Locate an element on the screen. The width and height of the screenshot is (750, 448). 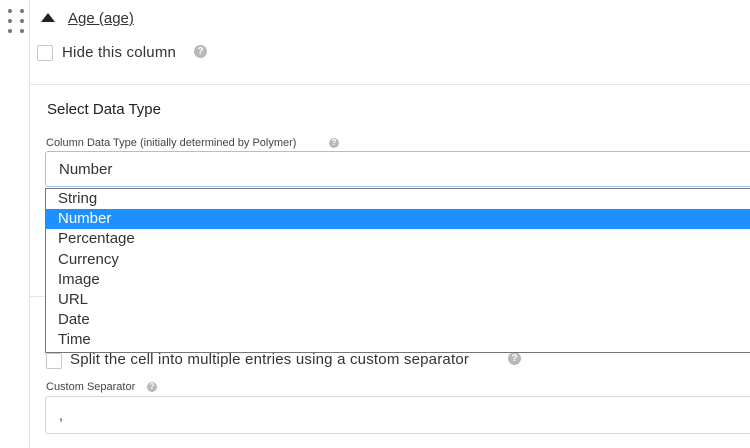
custom-separator-input is located at coordinates (397, 415).